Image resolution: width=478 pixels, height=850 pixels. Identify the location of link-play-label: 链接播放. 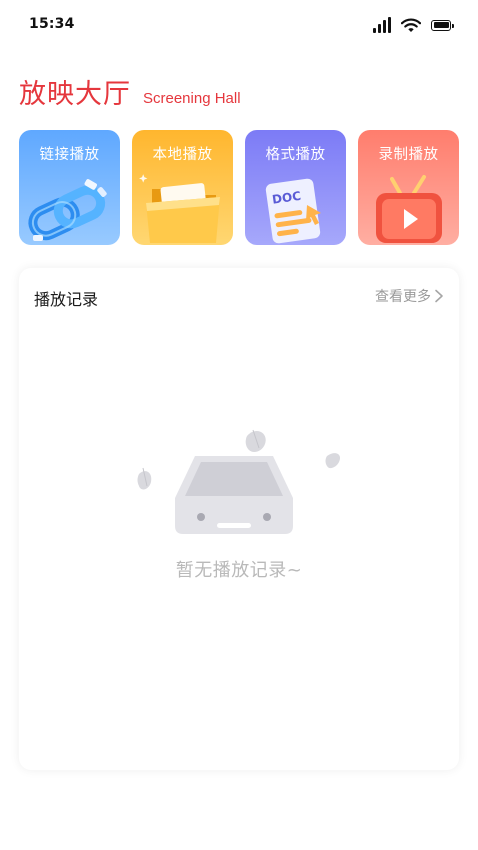
(69, 155).